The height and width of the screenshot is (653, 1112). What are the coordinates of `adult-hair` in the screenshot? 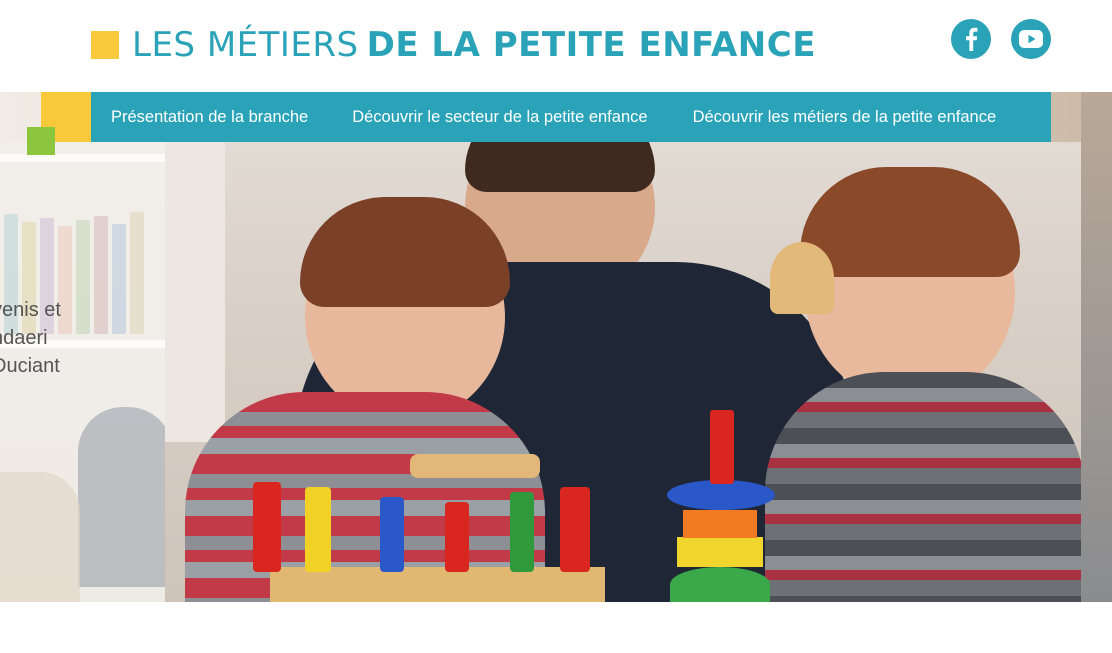 It's located at (560, 167).